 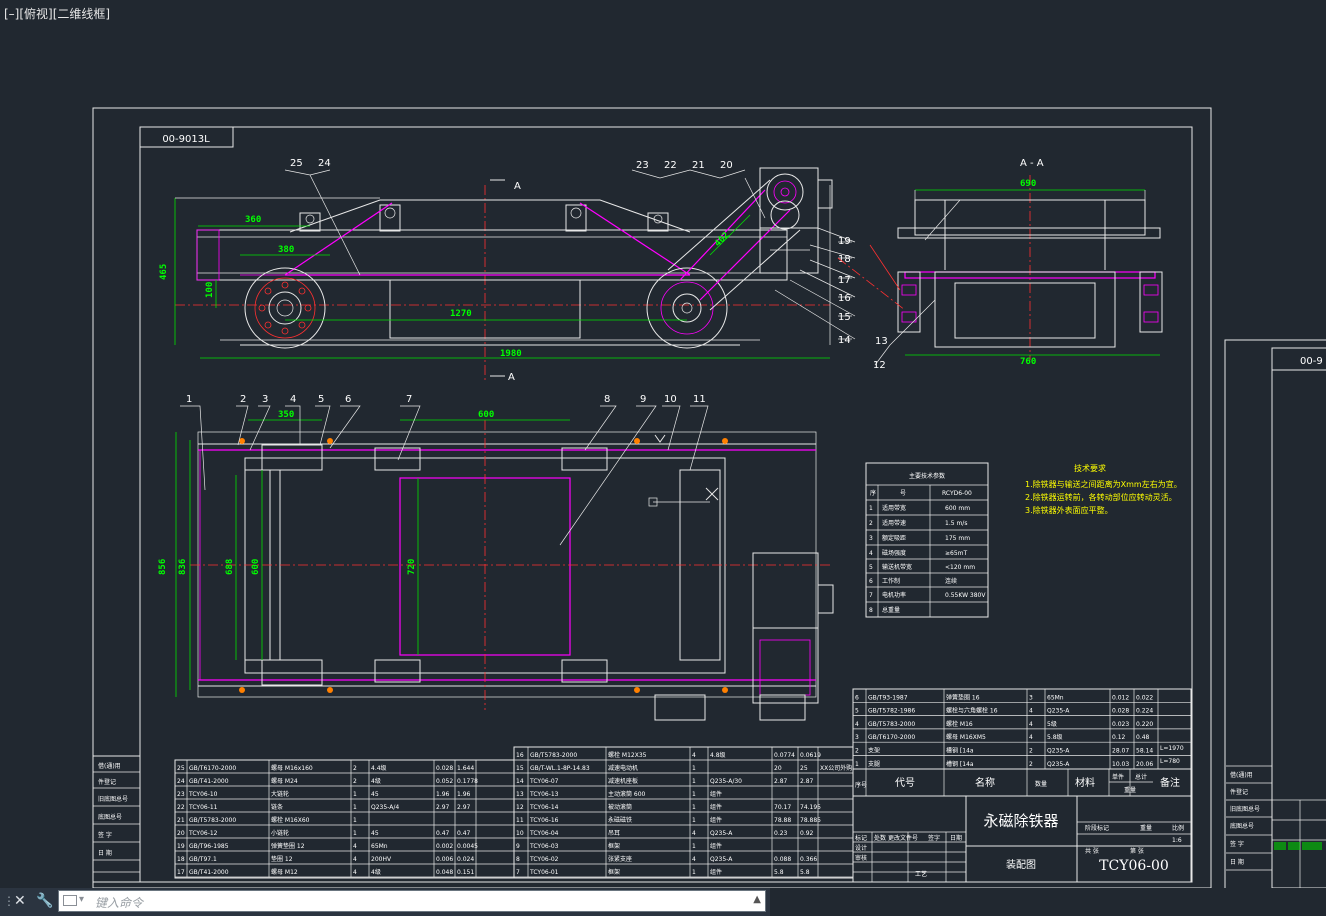 I want to click on history-up-icon: ▲, so click(x=757, y=899).